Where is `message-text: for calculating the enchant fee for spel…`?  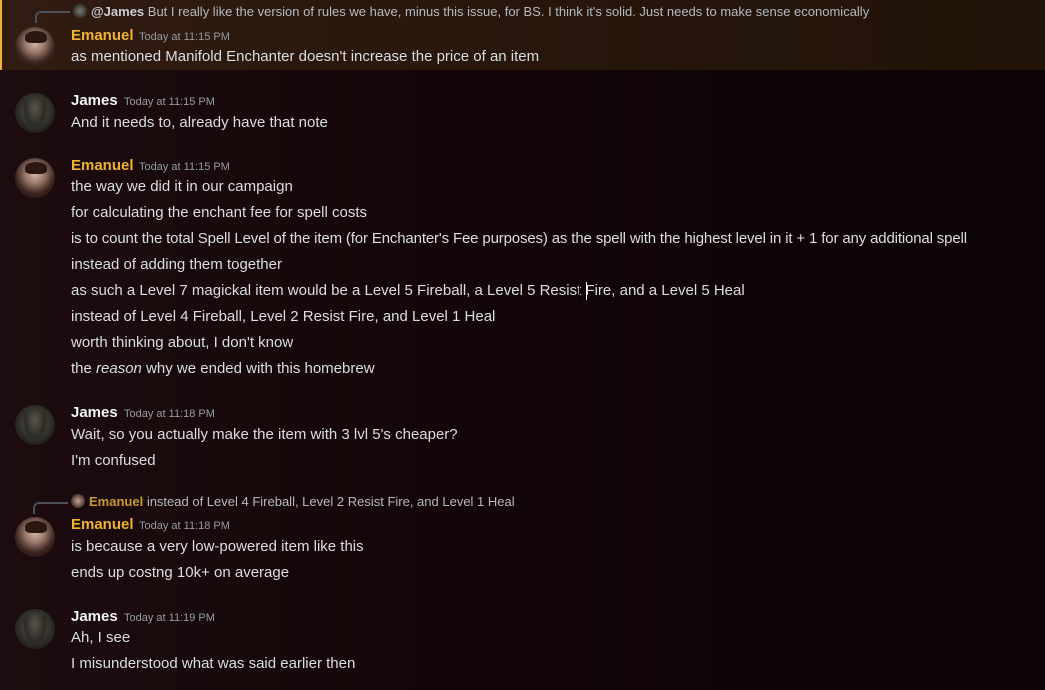
message-text: for calculating the enchant fee for spel… is located at coordinates (219, 212).